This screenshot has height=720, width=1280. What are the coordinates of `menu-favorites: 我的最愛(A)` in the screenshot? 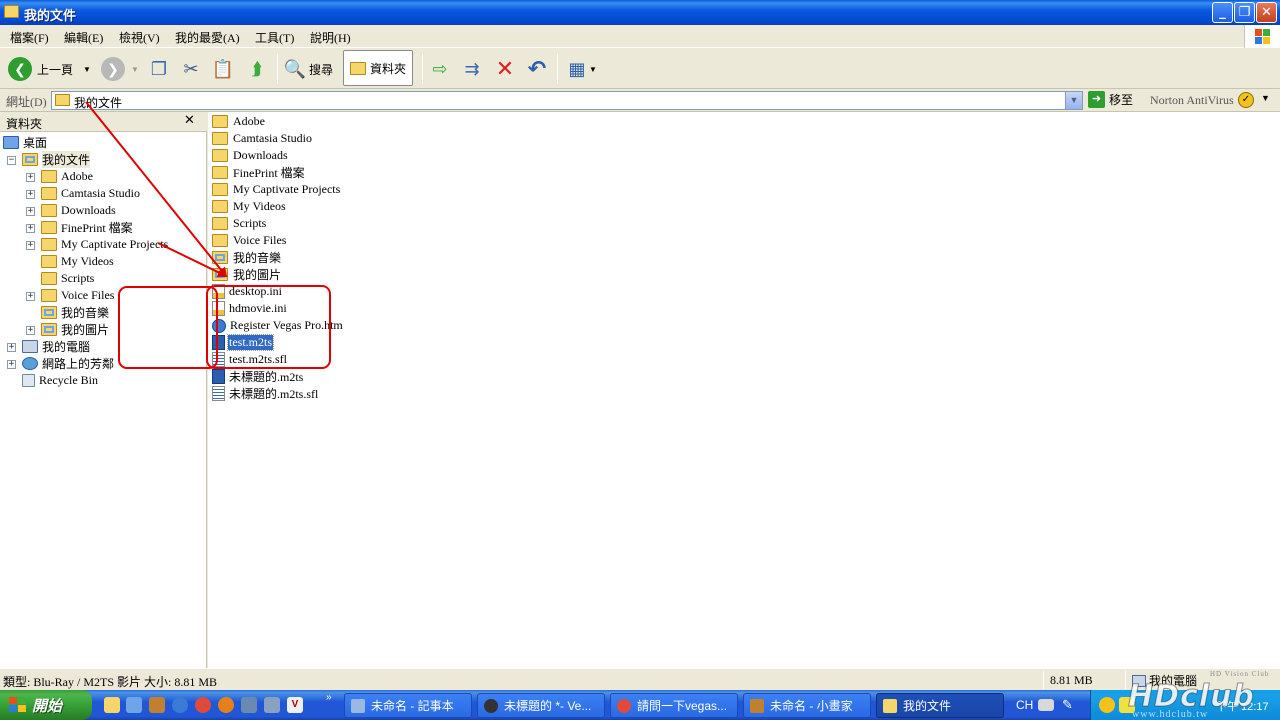 It's located at (207, 37).